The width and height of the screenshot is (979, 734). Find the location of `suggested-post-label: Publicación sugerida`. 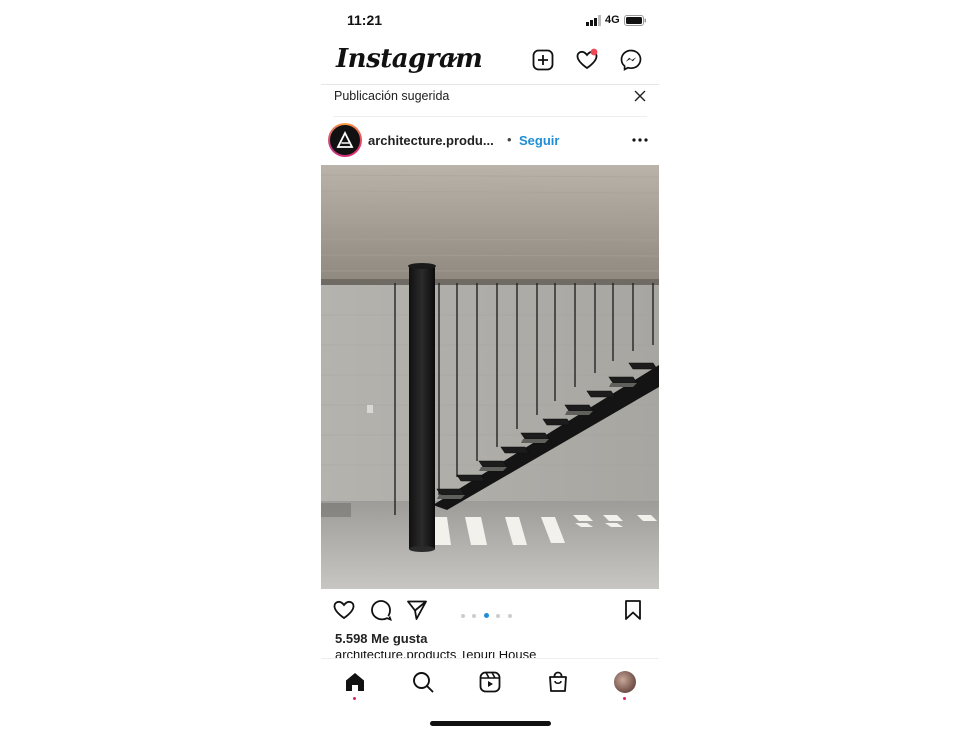

suggested-post-label: Publicación sugerida is located at coordinates (392, 96).